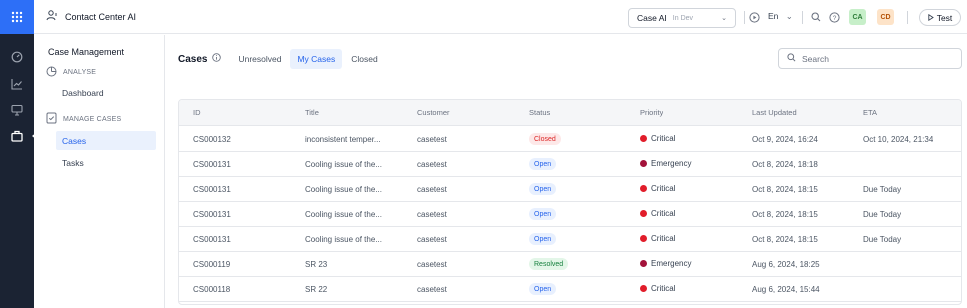 This screenshot has height=308, width=967. Describe the element at coordinates (786, 264) in the screenshot. I see `cell-last-updated: Aug 6, 2024, 18:25` at that location.